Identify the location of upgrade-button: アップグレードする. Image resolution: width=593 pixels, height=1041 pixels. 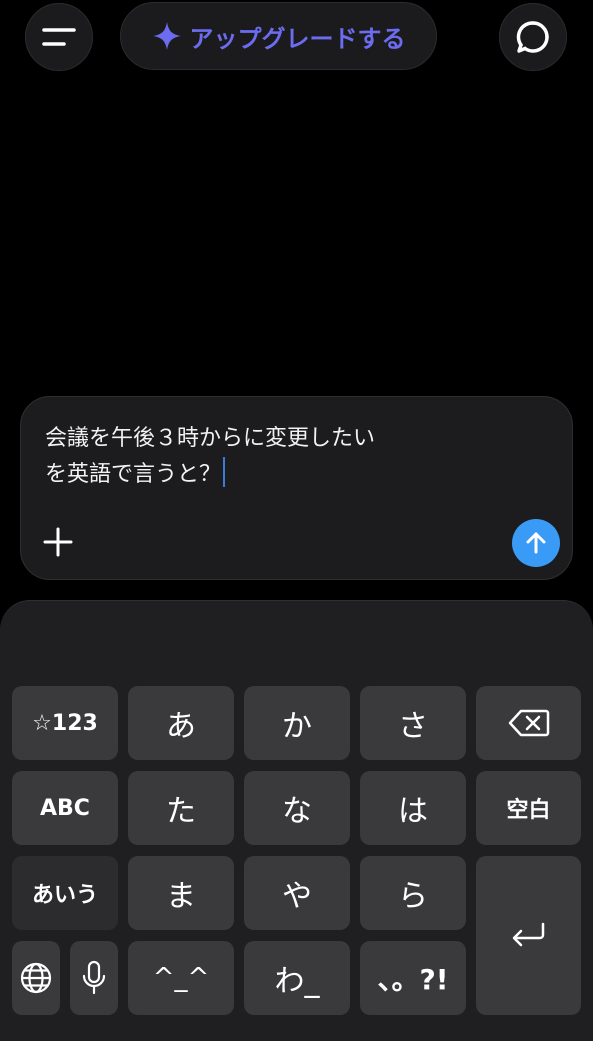
(278, 36).